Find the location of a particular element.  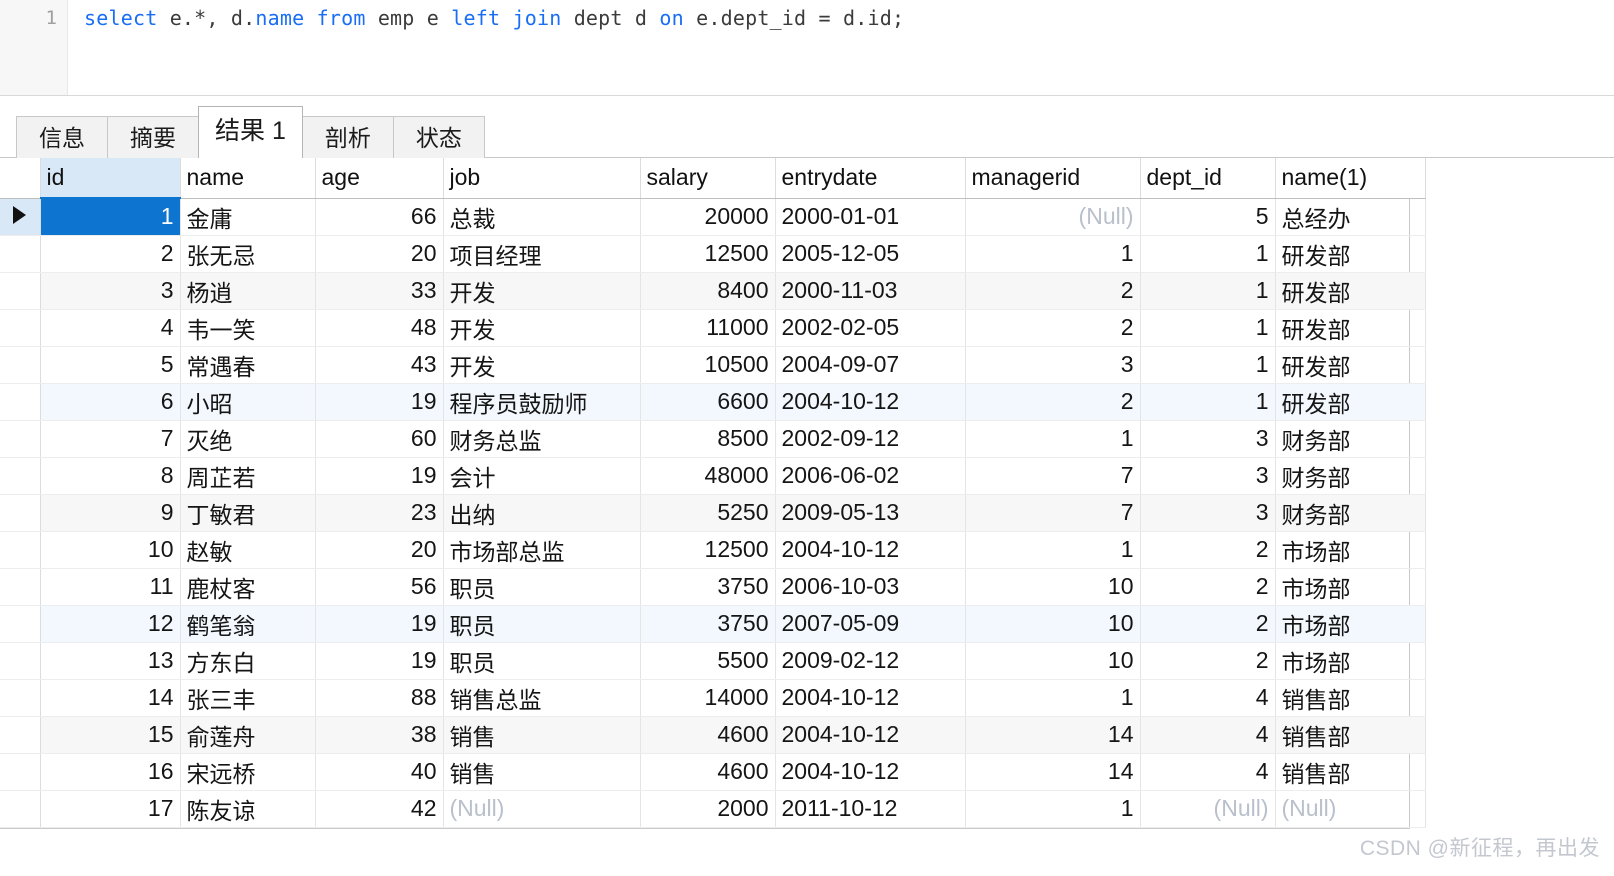

cell-age: 42 is located at coordinates (379, 809).